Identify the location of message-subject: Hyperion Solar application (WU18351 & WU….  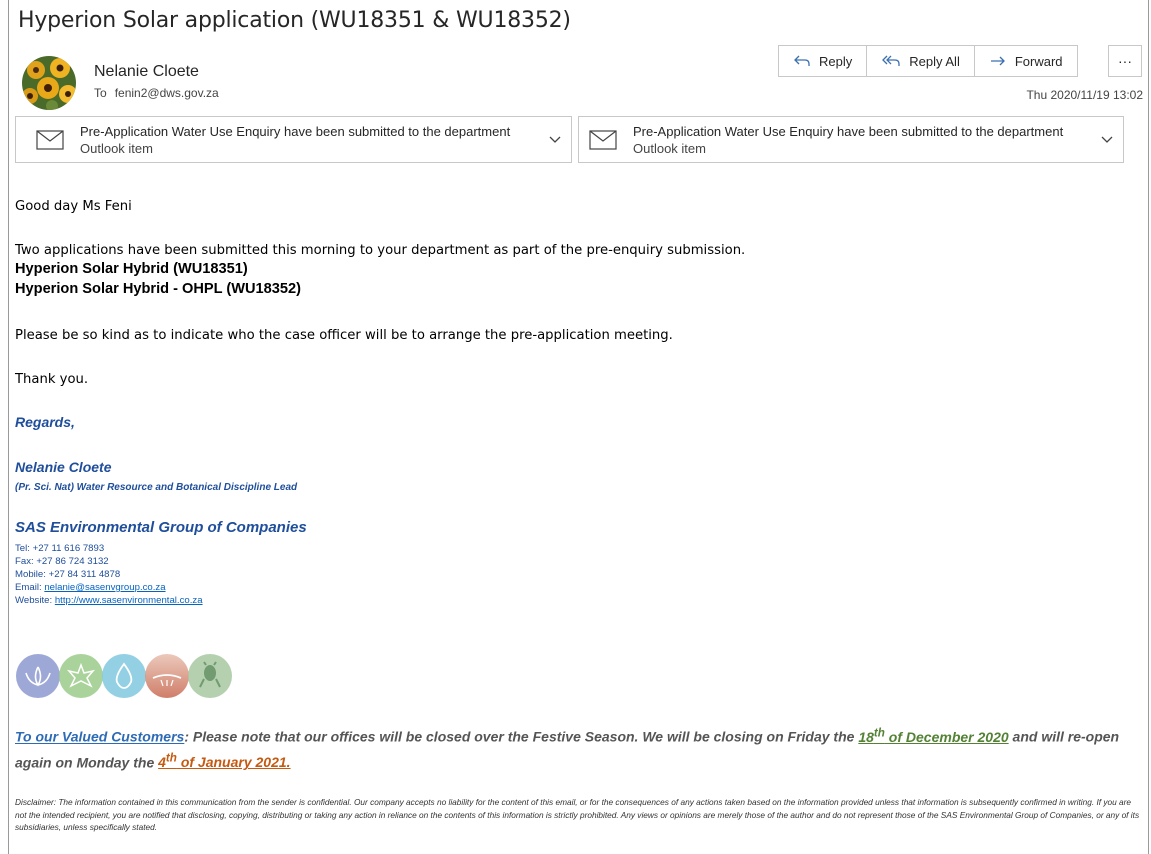
(294, 20).